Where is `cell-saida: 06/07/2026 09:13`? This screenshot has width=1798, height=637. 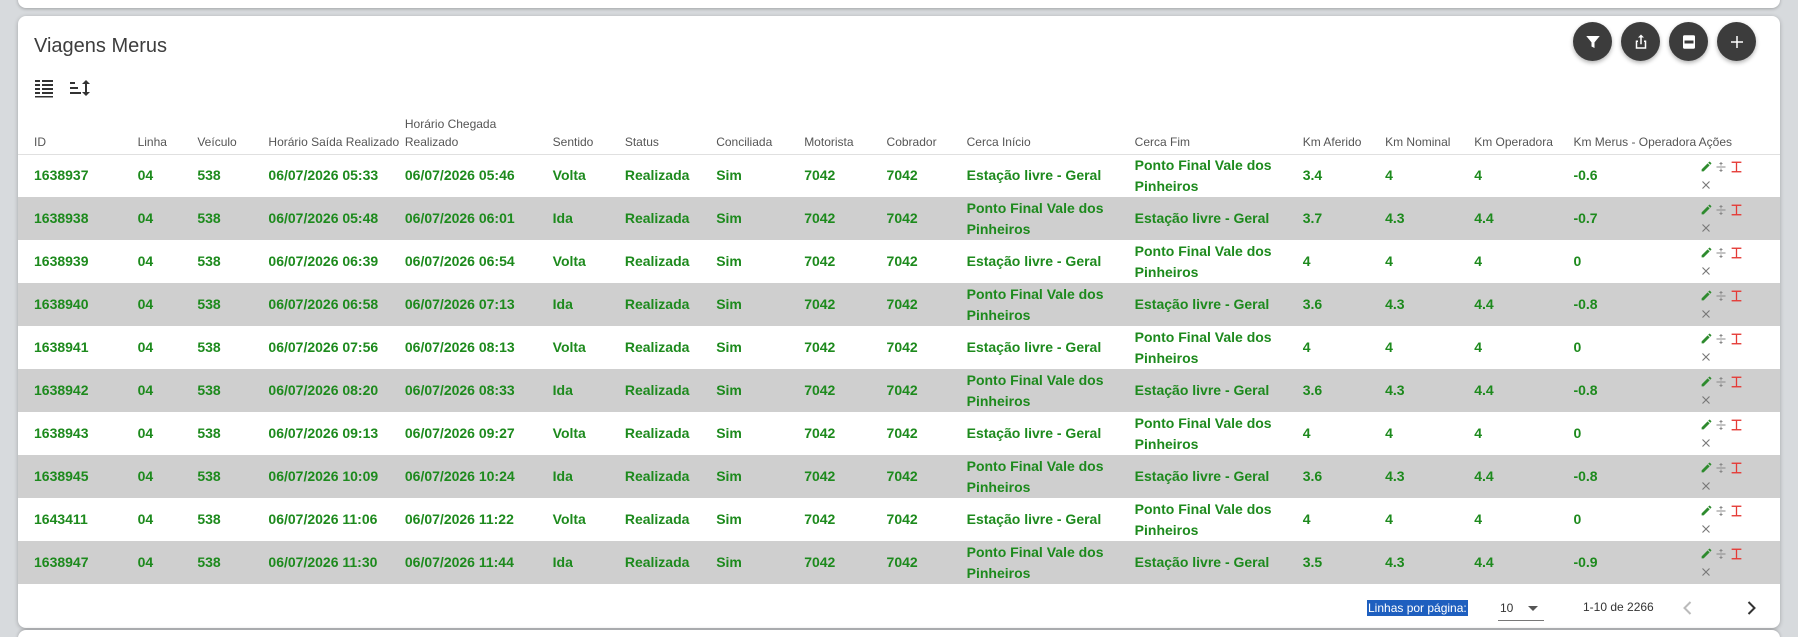
cell-saida: 06/07/2026 09:13 is located at coordinates (323, 433).